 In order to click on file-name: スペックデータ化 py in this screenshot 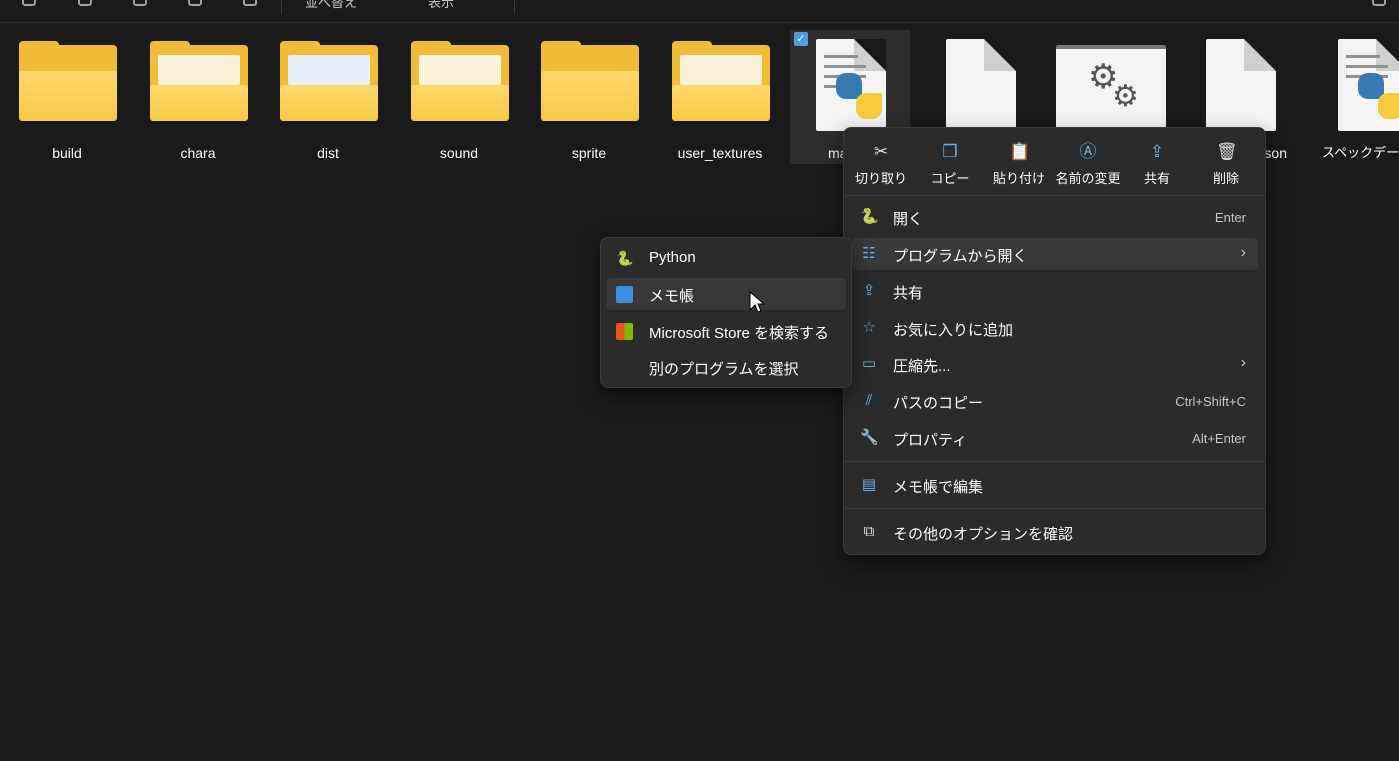, I will do `click(1355, 154)`.